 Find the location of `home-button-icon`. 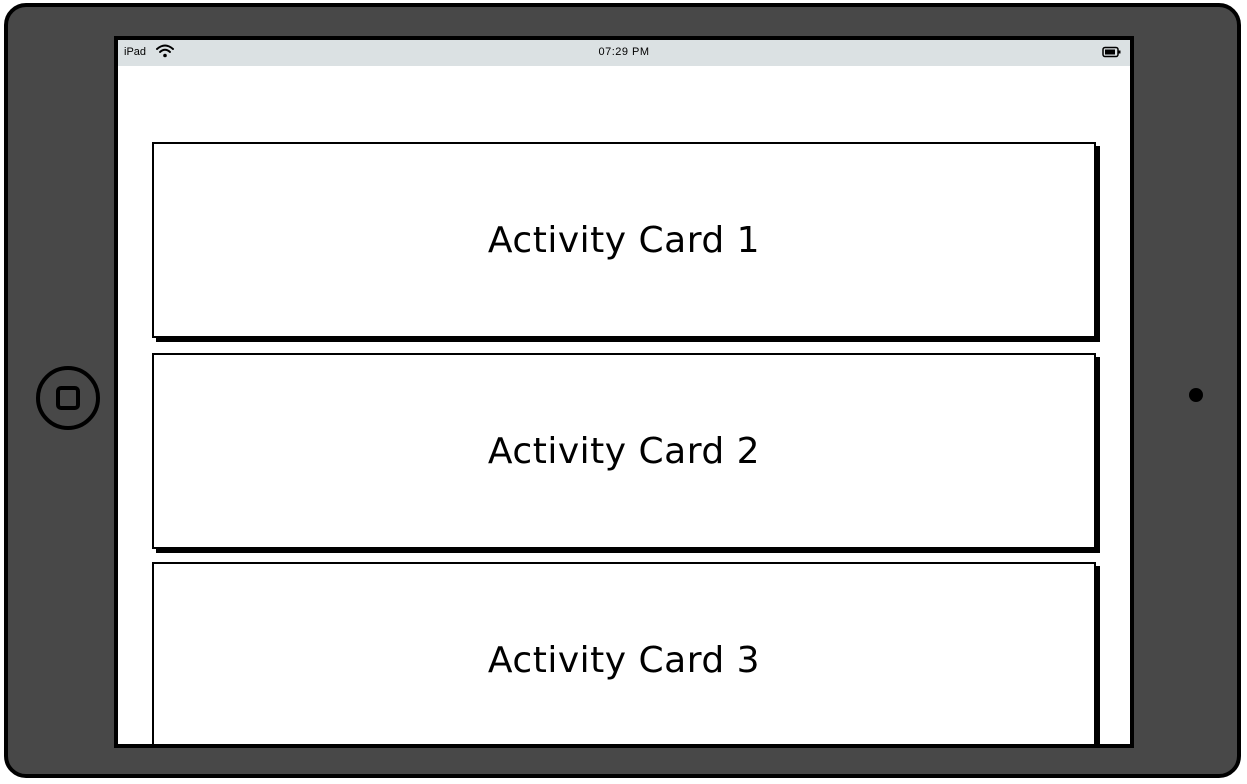

home-button-icon is located at coordinates (68, 398).